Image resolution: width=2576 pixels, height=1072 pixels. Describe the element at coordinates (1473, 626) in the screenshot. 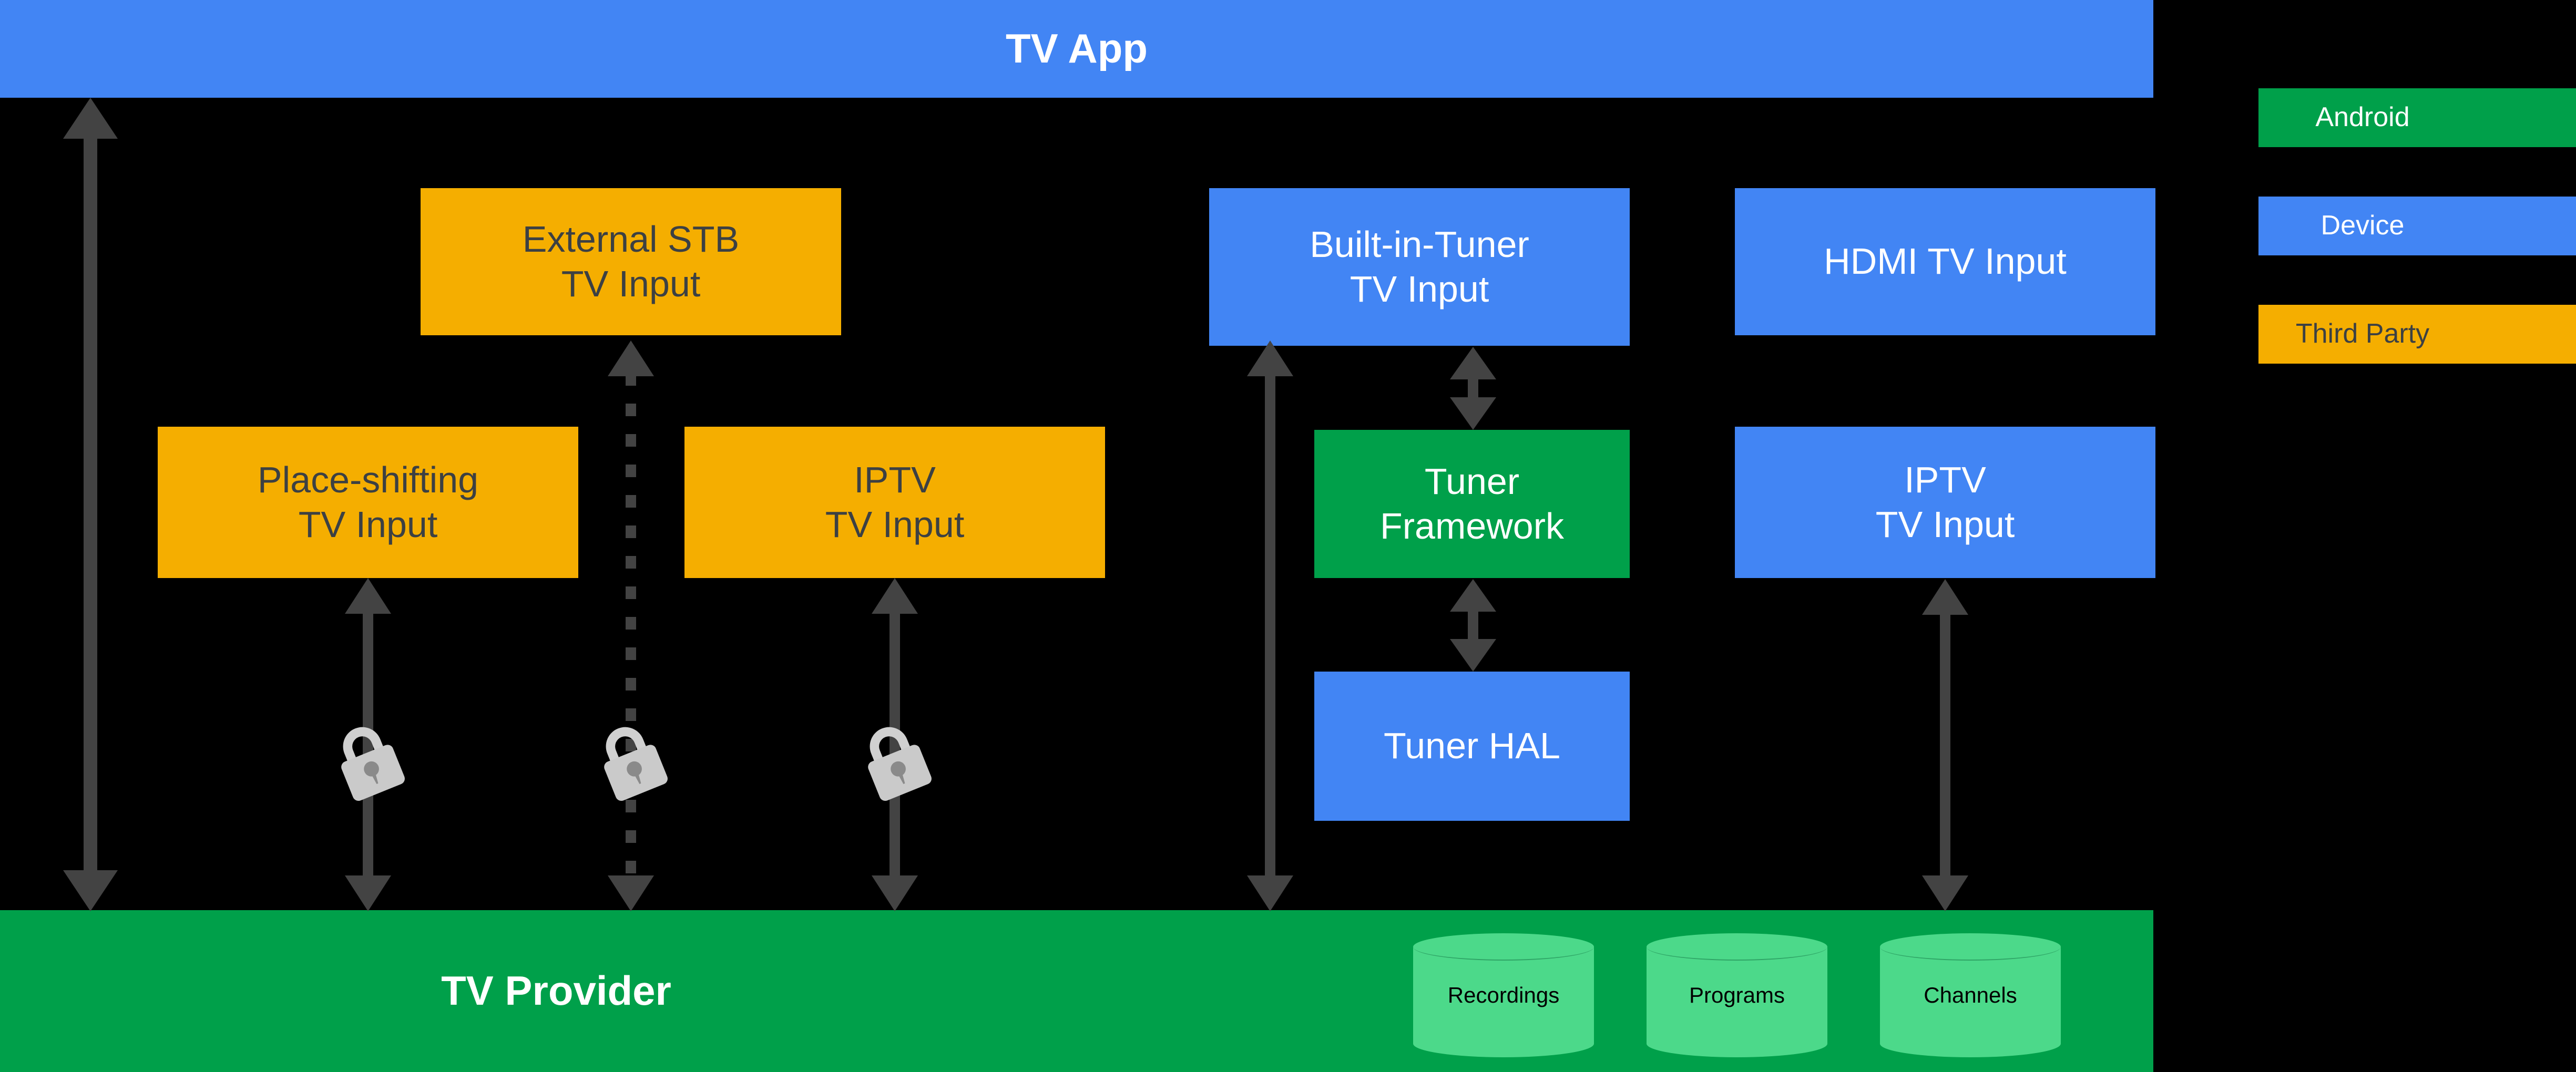

I see `connector-tuner-framework-to-tuner-hal` at that location.